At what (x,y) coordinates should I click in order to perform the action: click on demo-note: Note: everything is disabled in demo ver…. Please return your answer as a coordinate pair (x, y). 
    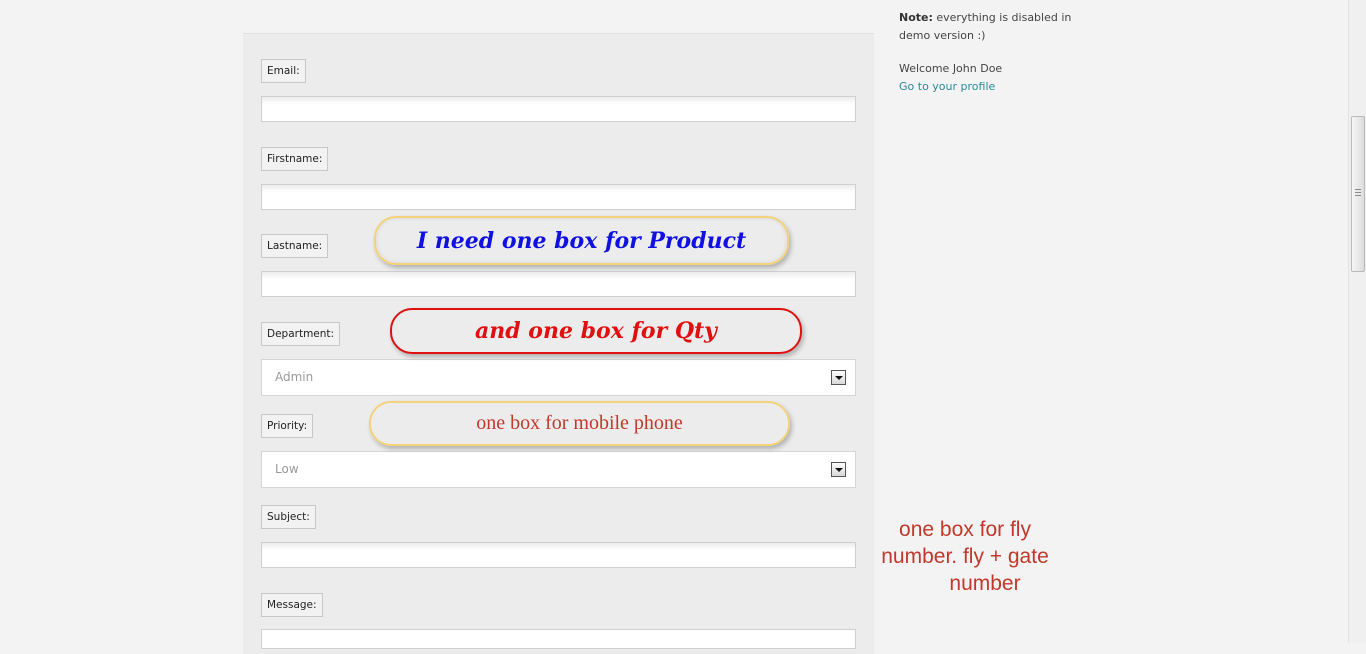
    Looking at the image, I should click on (999, 27).